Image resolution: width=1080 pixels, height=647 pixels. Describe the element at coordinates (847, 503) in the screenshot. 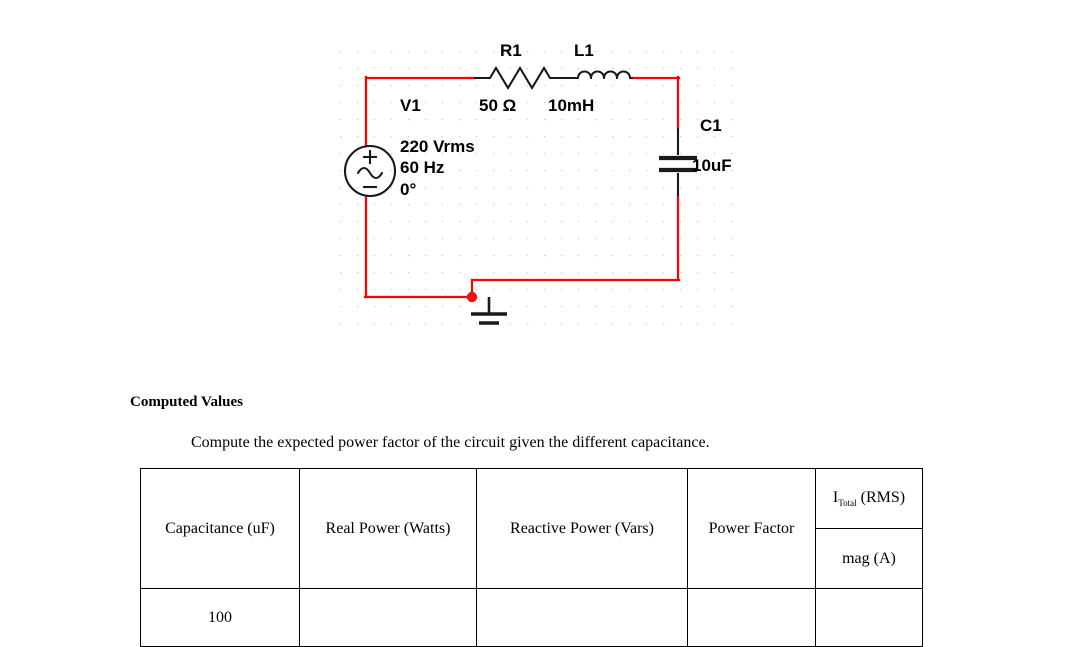

I see `header-current-subscript: Total` at that location.